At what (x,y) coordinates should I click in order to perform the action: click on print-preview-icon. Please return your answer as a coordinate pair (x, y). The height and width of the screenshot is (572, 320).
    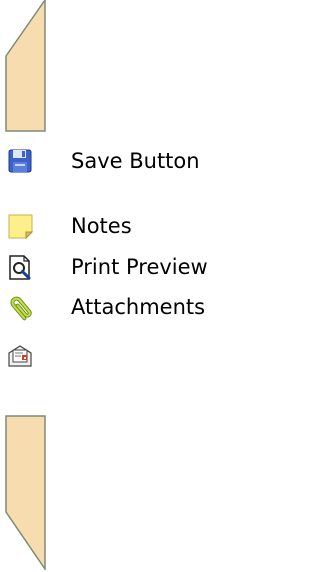
    Looking at the image, I should click on (21, 268).